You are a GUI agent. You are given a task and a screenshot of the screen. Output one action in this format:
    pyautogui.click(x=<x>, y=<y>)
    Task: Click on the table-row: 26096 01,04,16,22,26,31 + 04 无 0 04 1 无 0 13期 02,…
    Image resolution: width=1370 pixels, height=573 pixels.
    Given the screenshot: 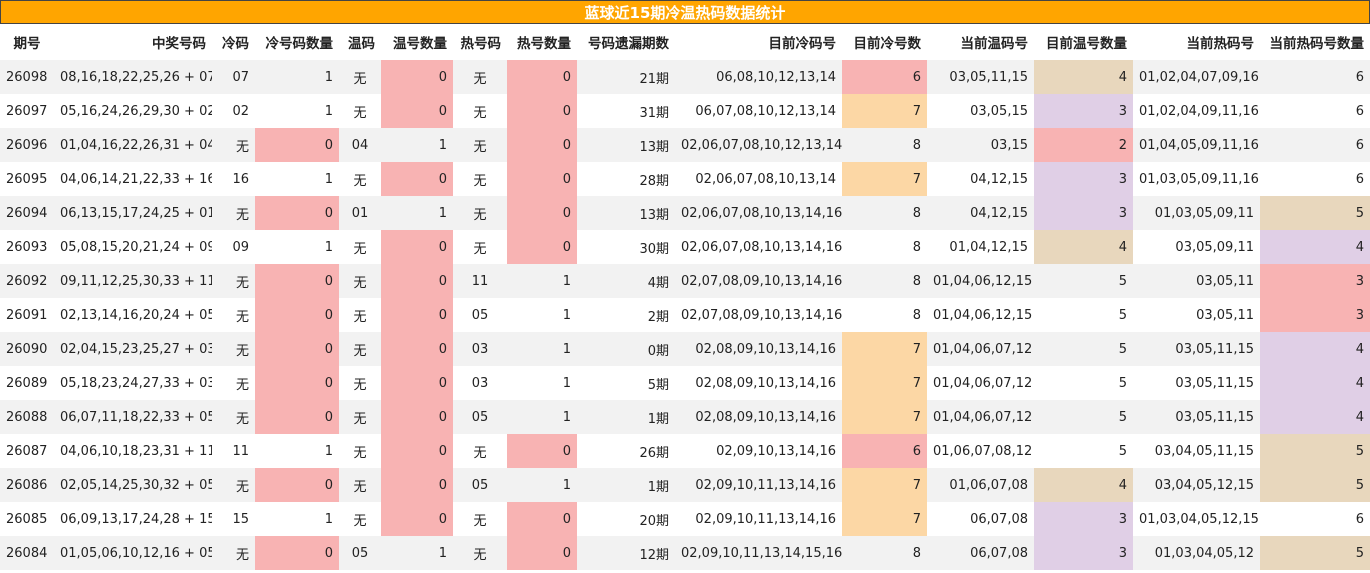 What is the action you would take?
    pyautogui.click(x=685, y=145)
    